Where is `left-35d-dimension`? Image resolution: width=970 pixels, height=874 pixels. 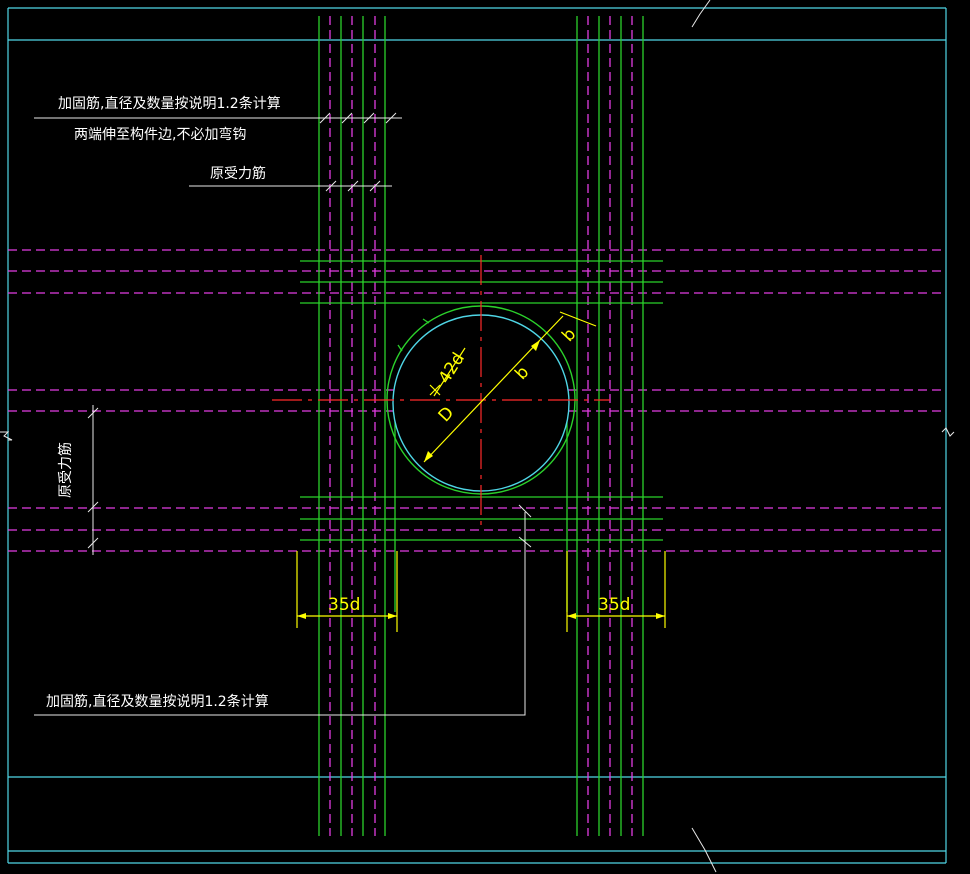 left-35d-dimension is located at coordinates (347, 591).